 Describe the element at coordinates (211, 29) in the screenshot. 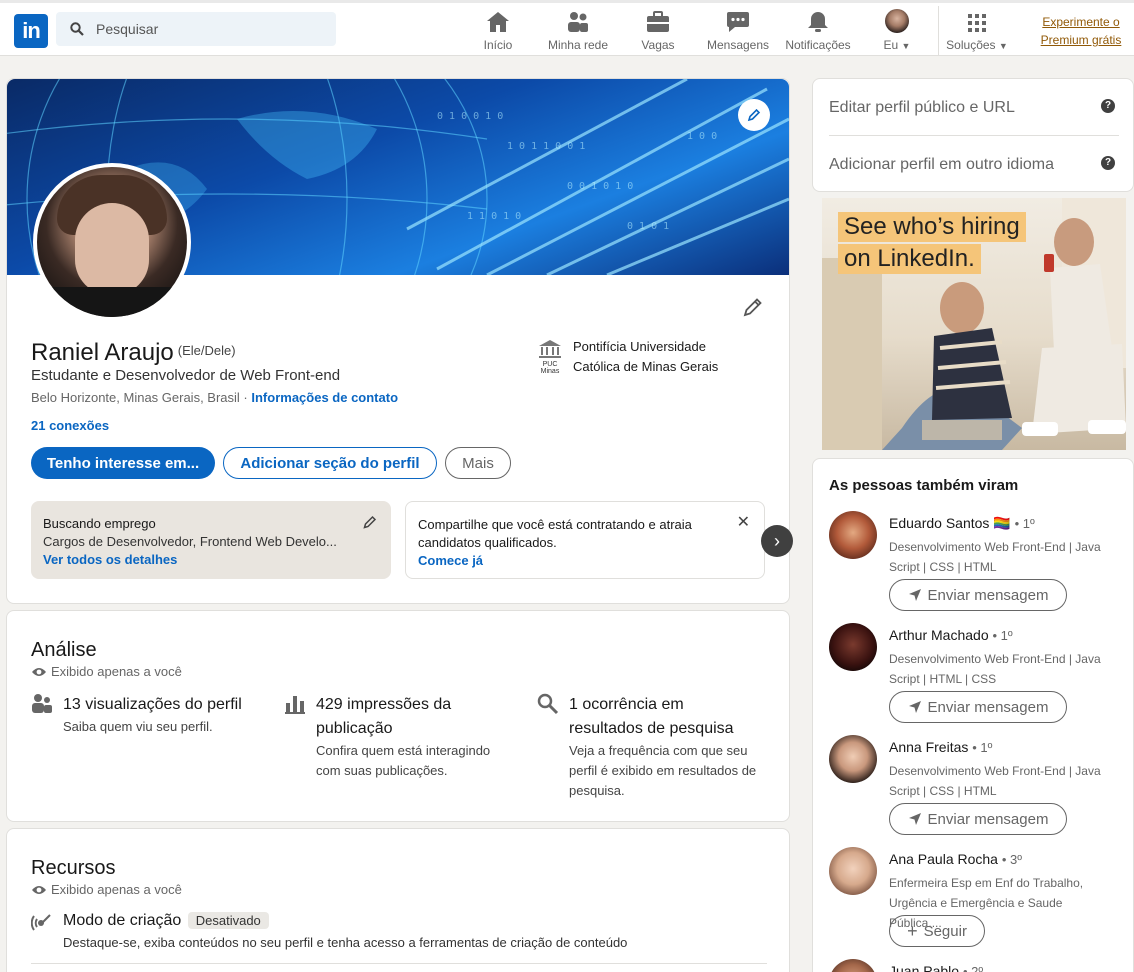

I see `search-input` at that location.